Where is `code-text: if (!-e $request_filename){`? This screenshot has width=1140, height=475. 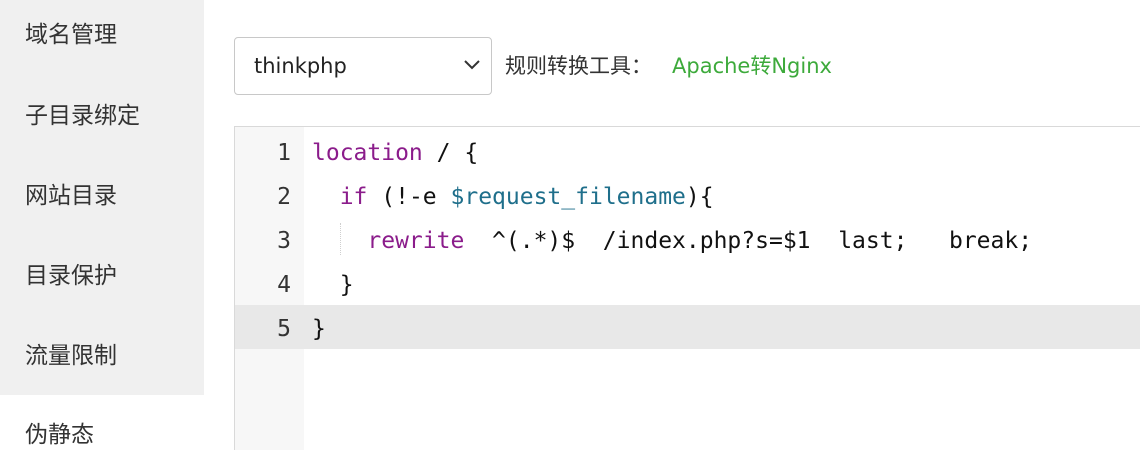 code-text: if (!-e $request_filename){ is located at coordinates (513, 197).